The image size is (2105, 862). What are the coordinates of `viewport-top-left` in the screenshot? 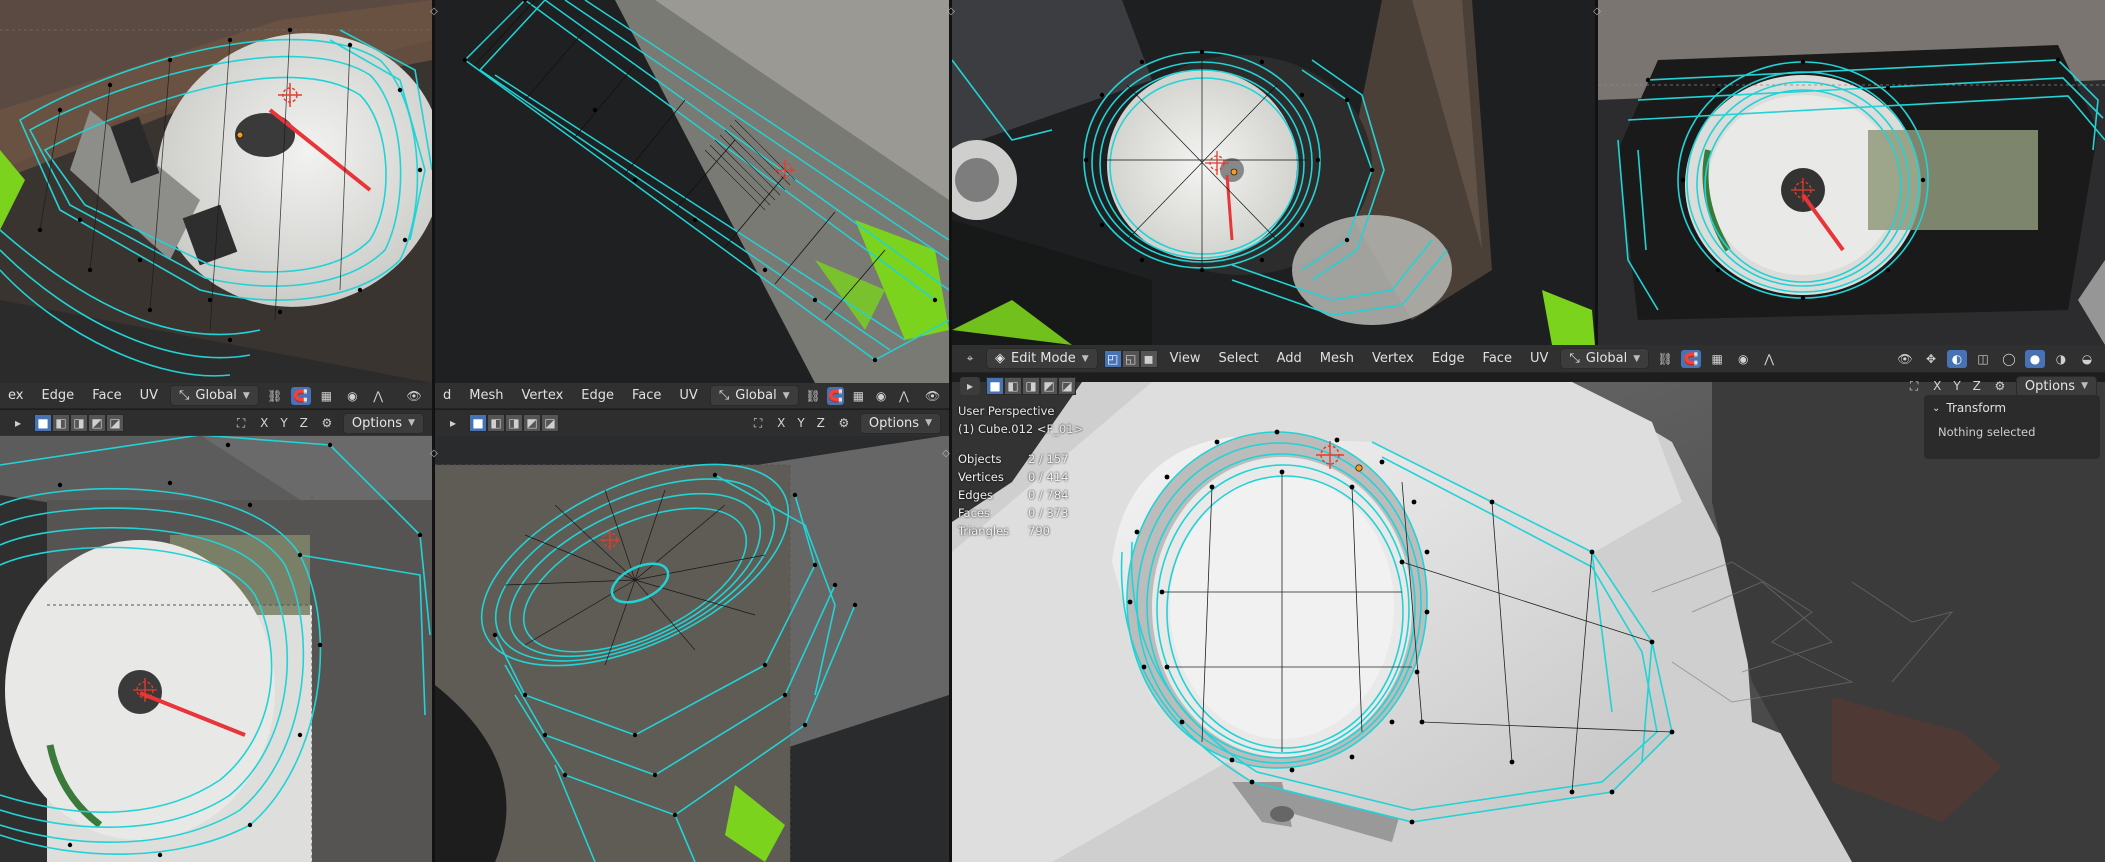 It's located at (216, 191).